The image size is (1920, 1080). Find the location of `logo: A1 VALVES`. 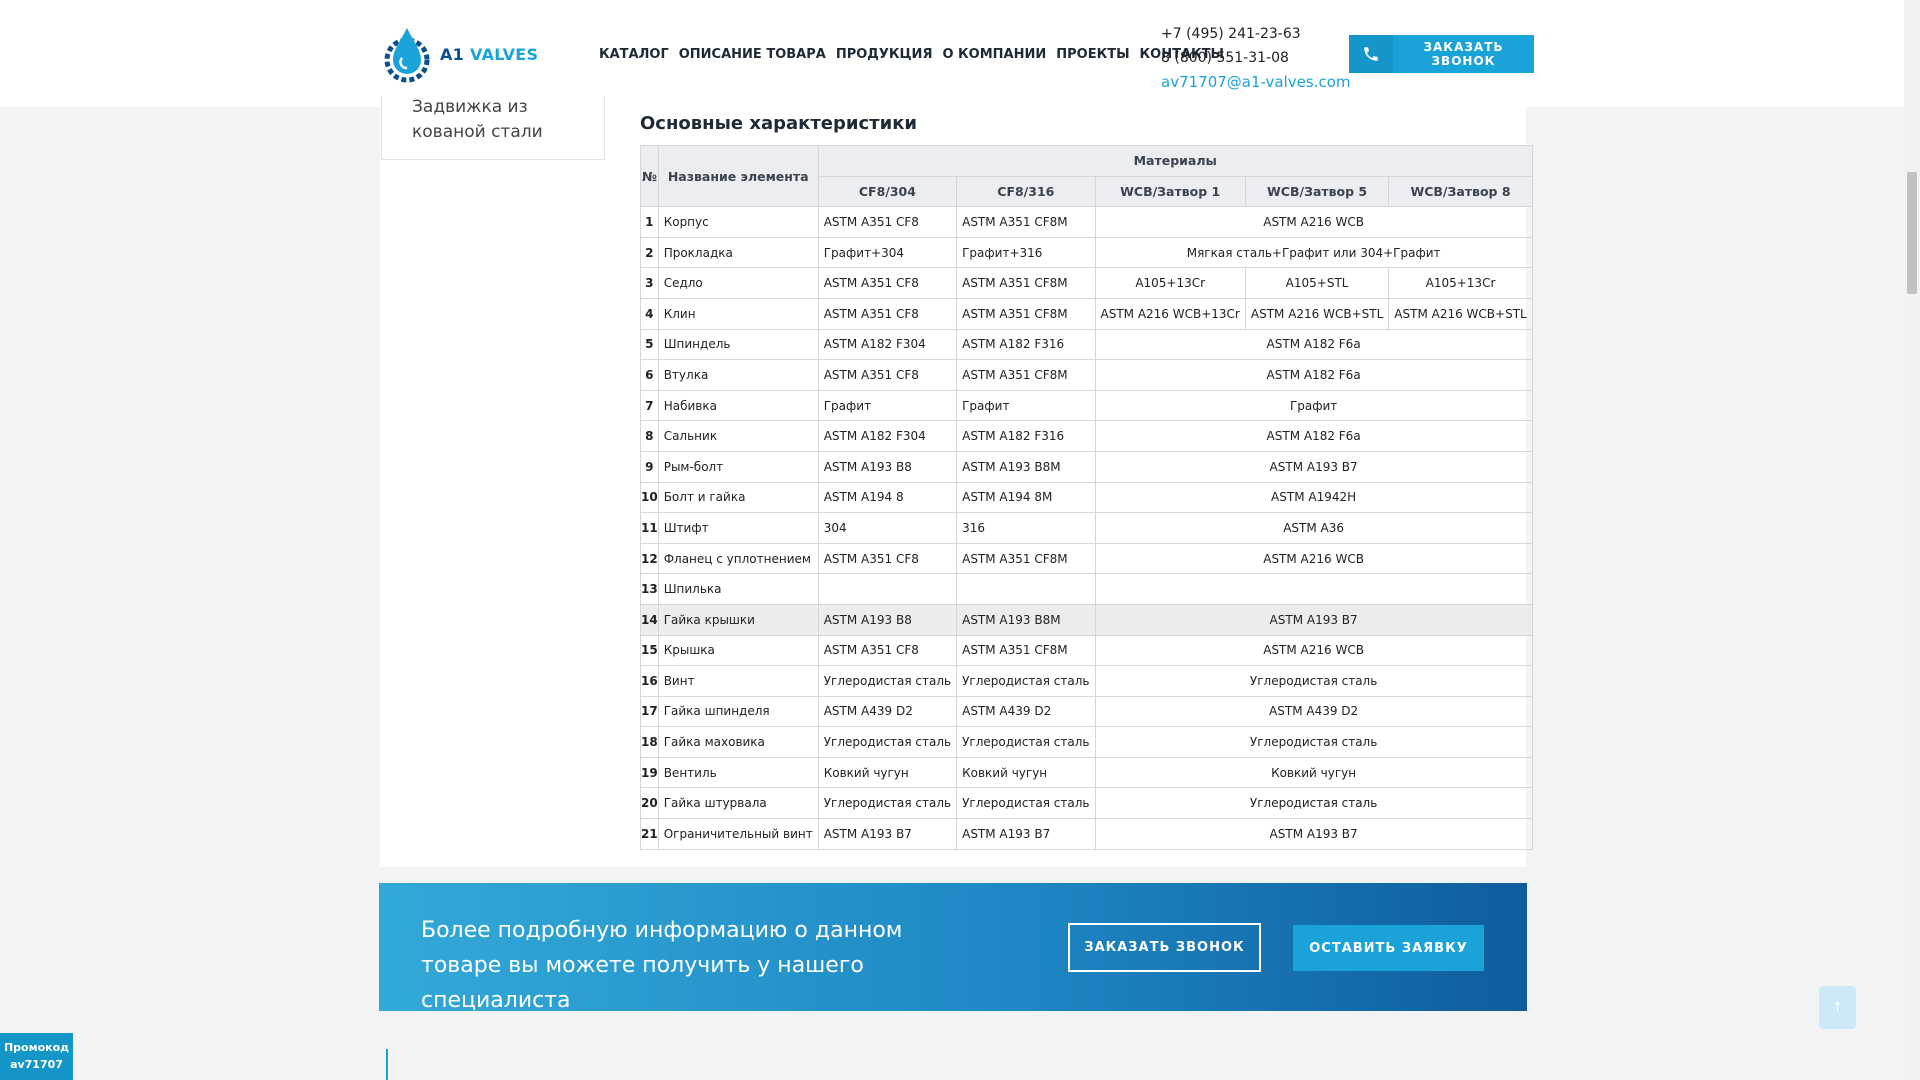

logo: A1 VALVES is located at coordinates (459, 54).